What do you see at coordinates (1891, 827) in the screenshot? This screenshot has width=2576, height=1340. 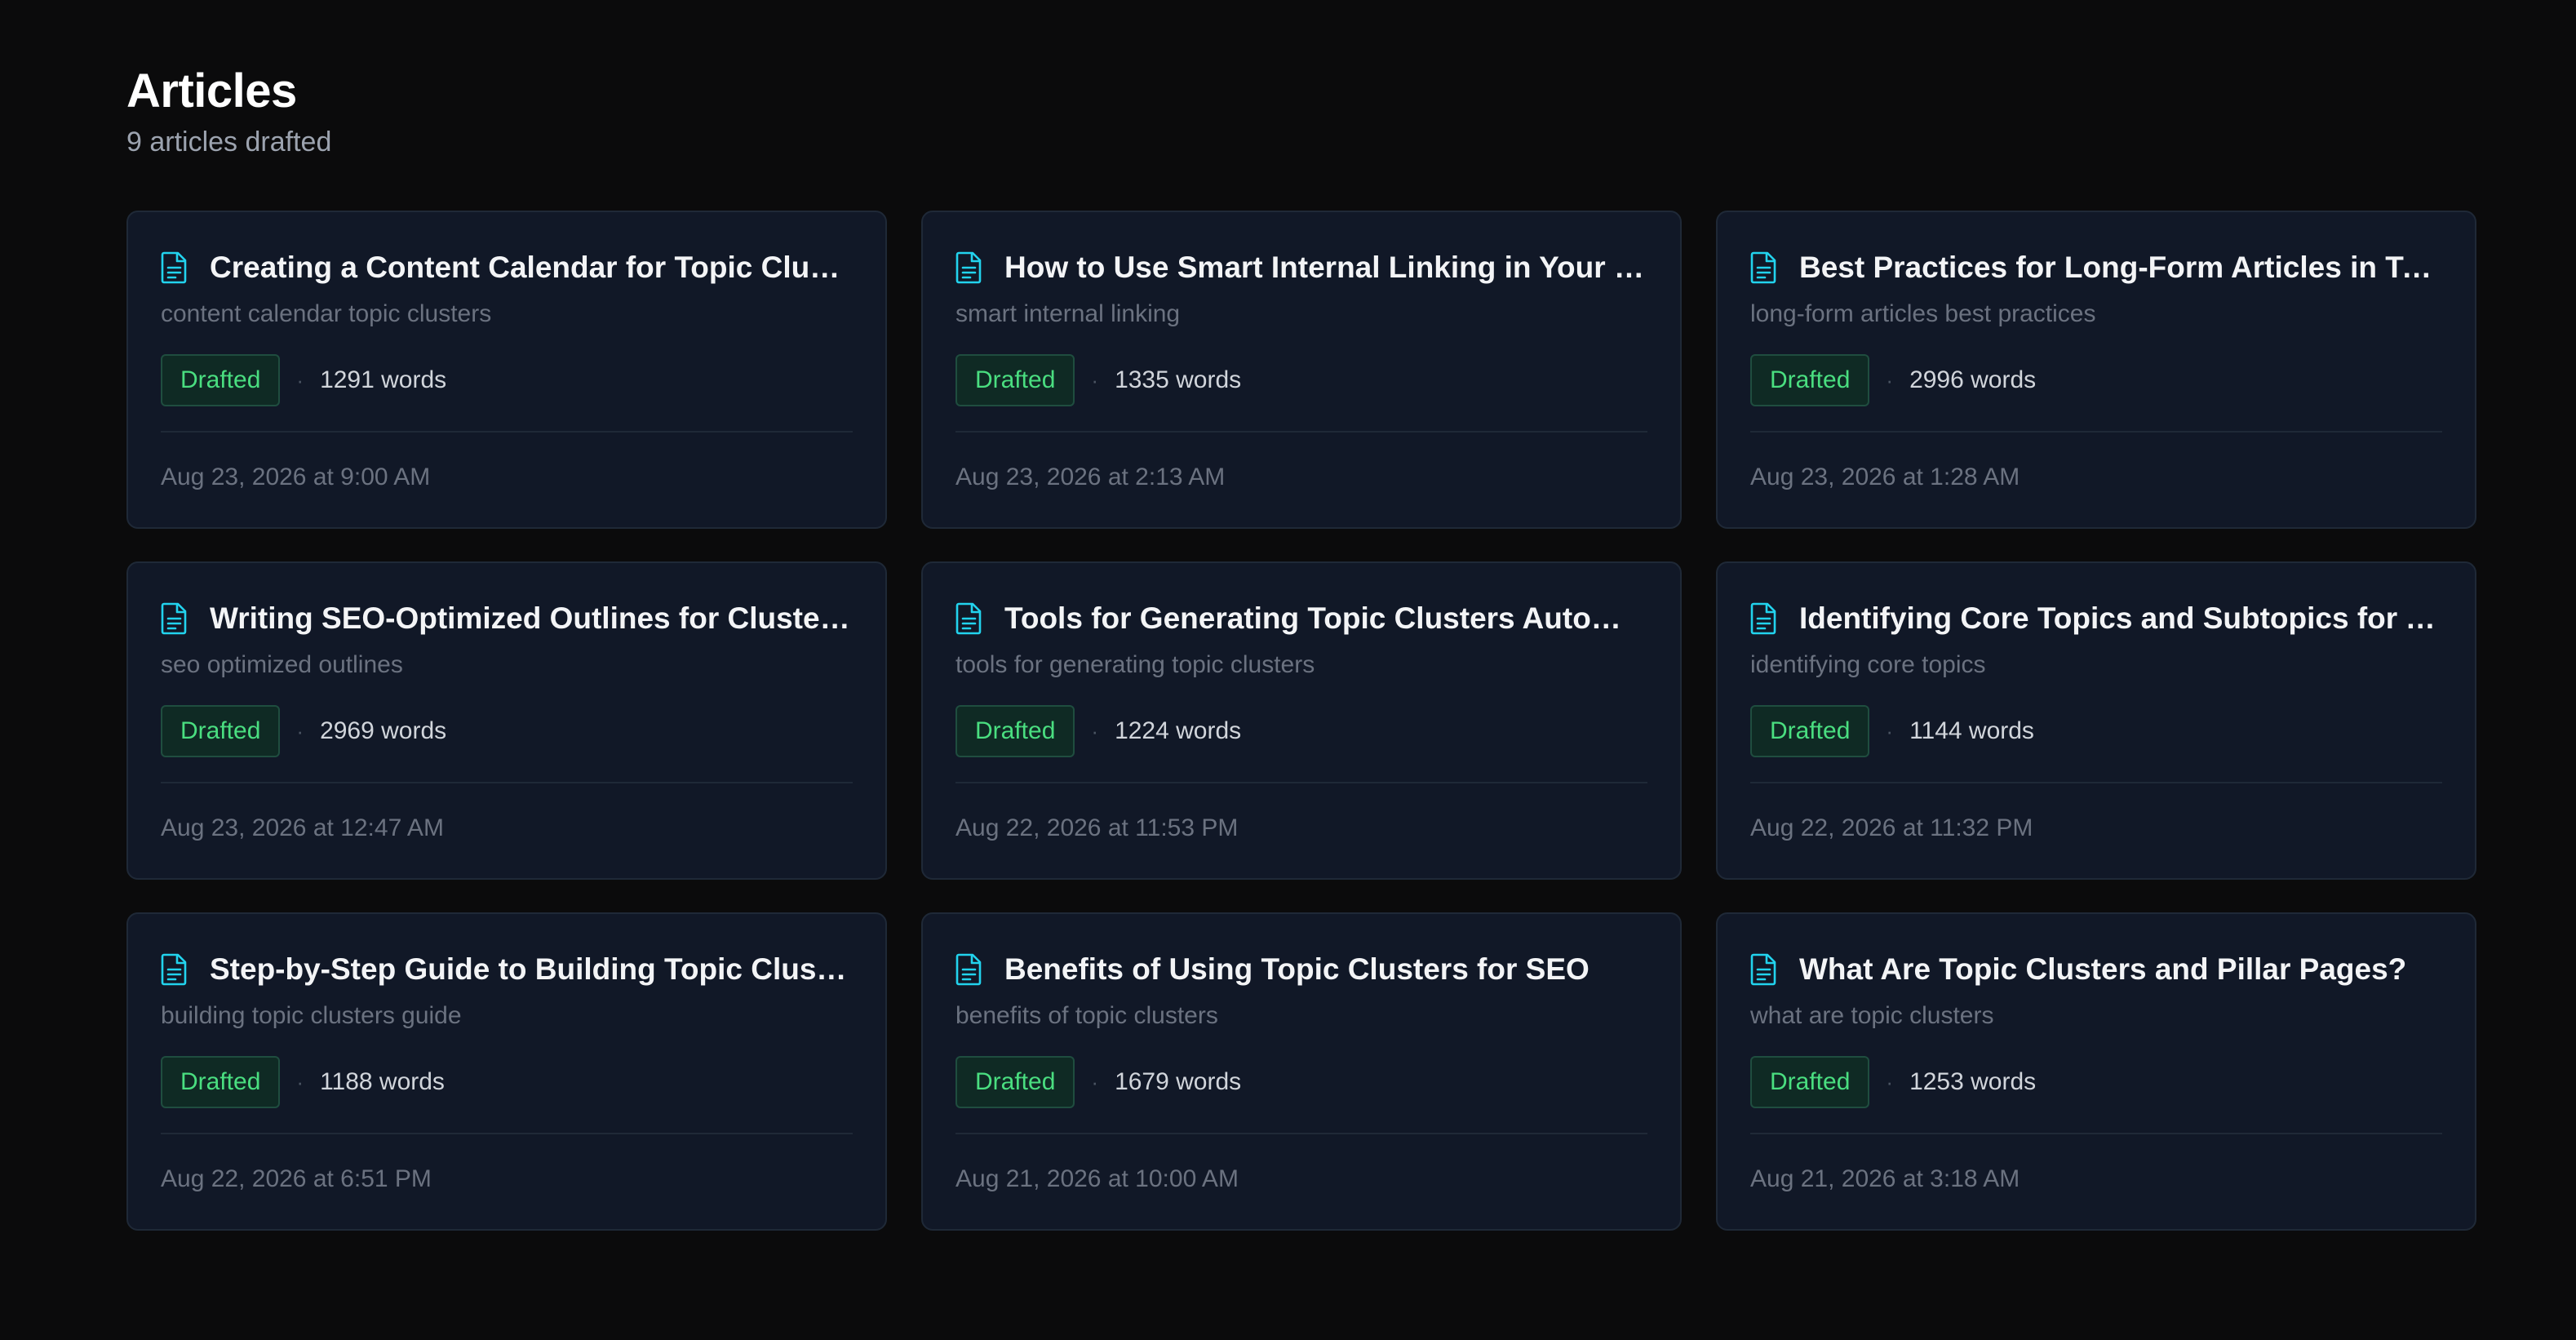 I see `article-date: Aug 22, 2026 at 11:32 PM` at bounding box center [1891, 827].